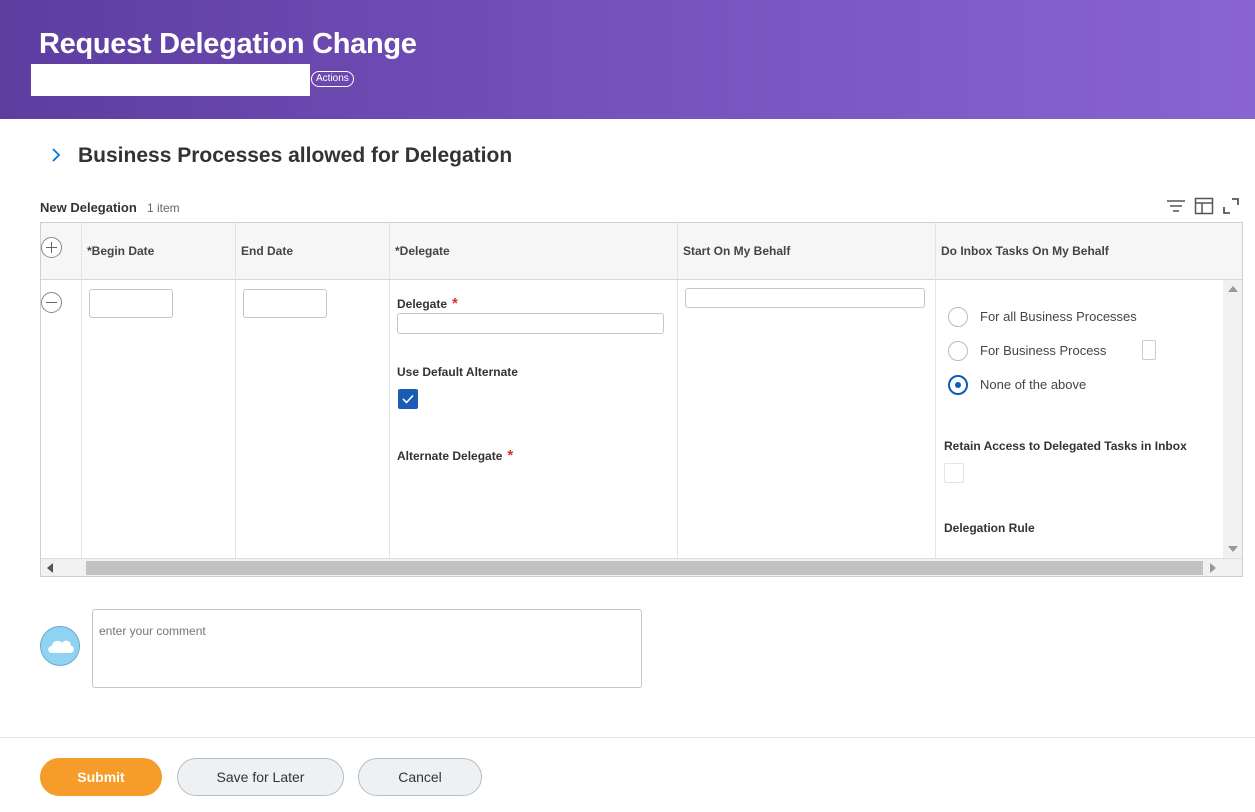 This screenshot has height=812, width=1255. I want to click on delegate-input, so click(530, 323).